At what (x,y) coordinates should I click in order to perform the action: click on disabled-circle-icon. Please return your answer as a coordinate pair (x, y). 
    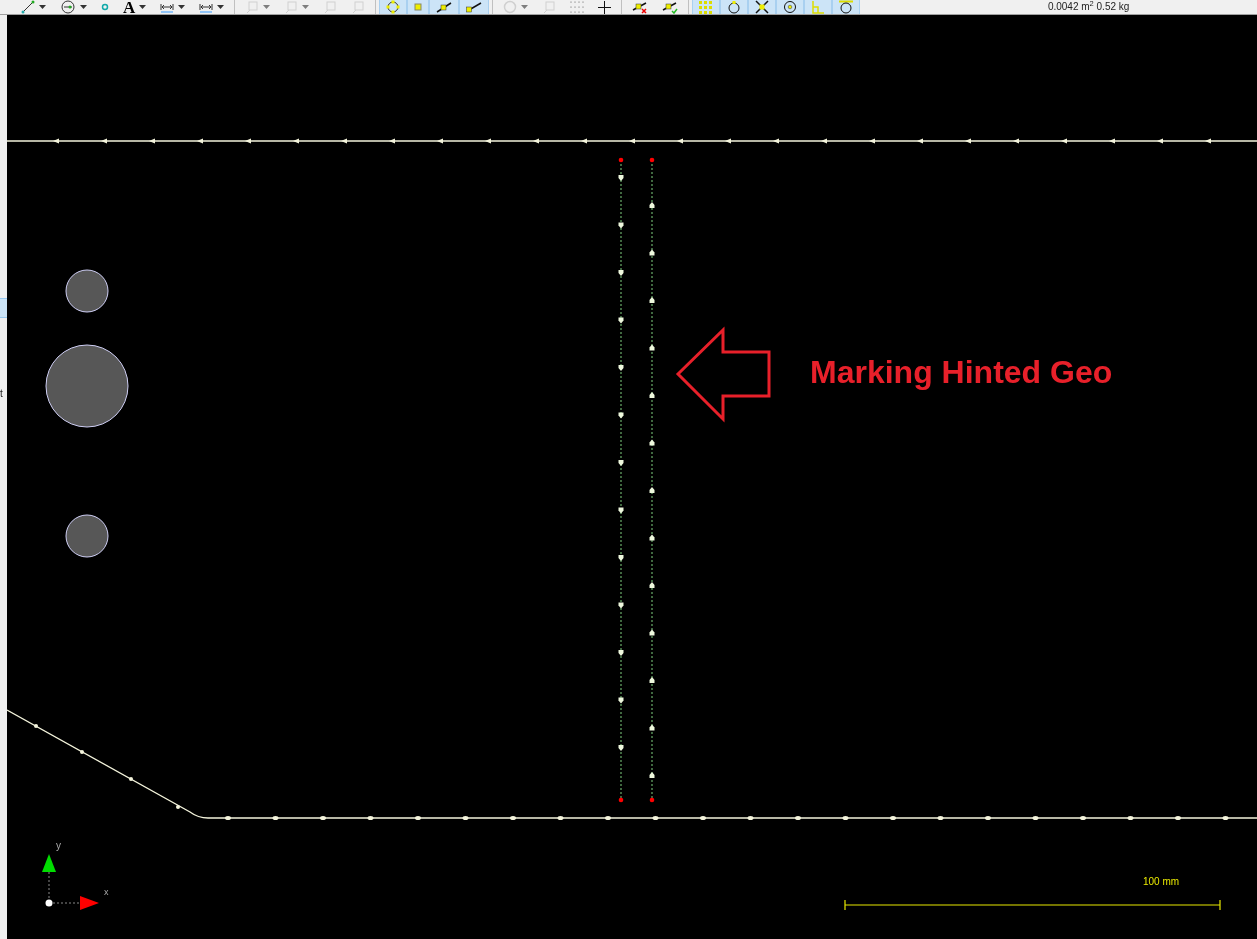
    Looking at the image, I should click on (510, 7).